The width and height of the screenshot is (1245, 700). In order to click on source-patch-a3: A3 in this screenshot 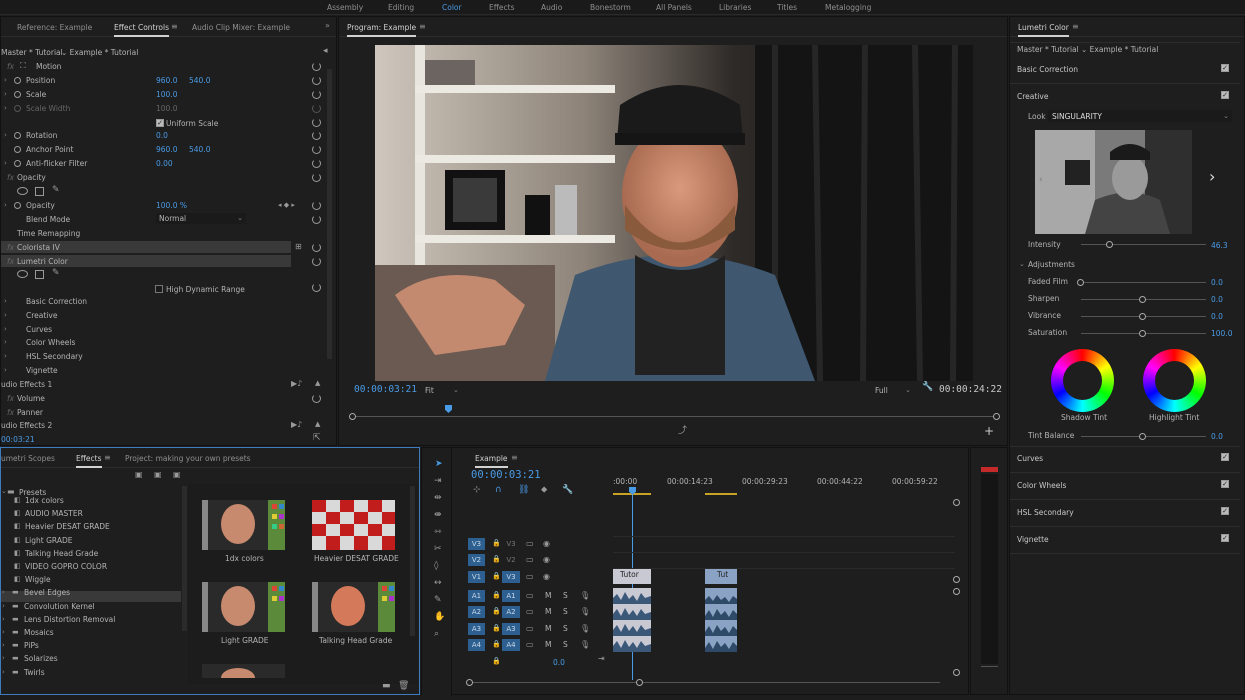, I will do `click(476, 629)`.